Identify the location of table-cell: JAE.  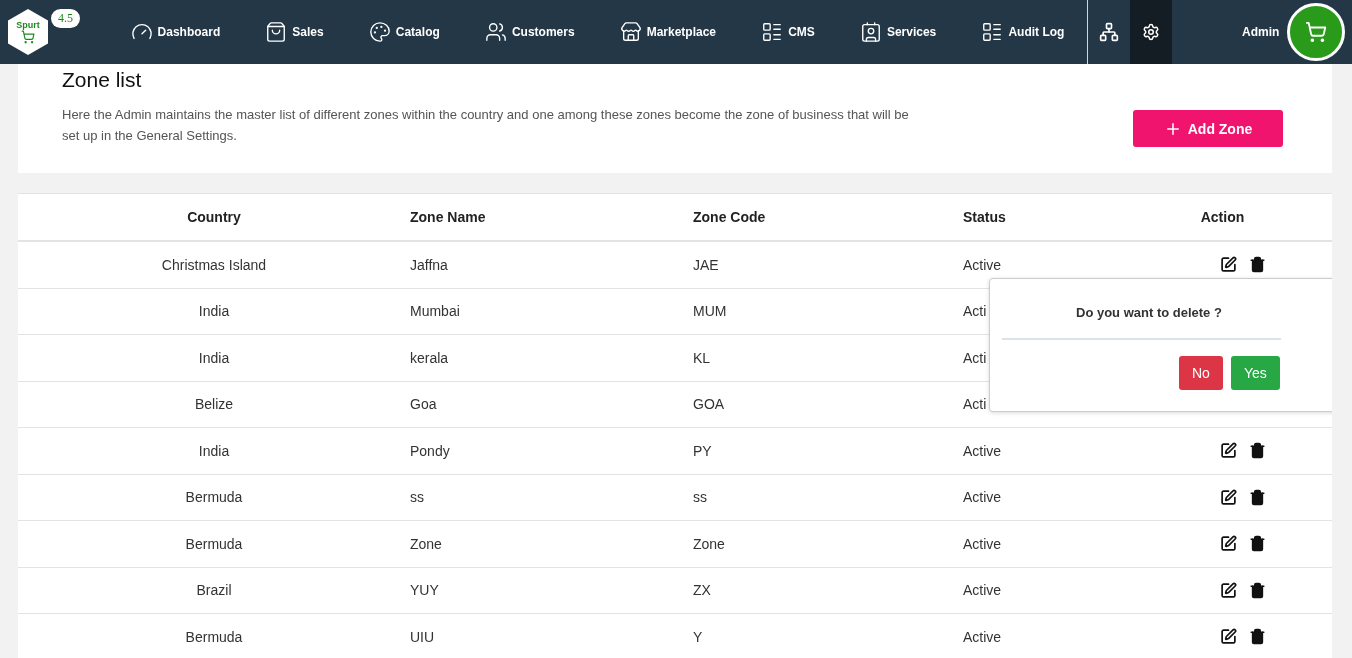
(706, 264).